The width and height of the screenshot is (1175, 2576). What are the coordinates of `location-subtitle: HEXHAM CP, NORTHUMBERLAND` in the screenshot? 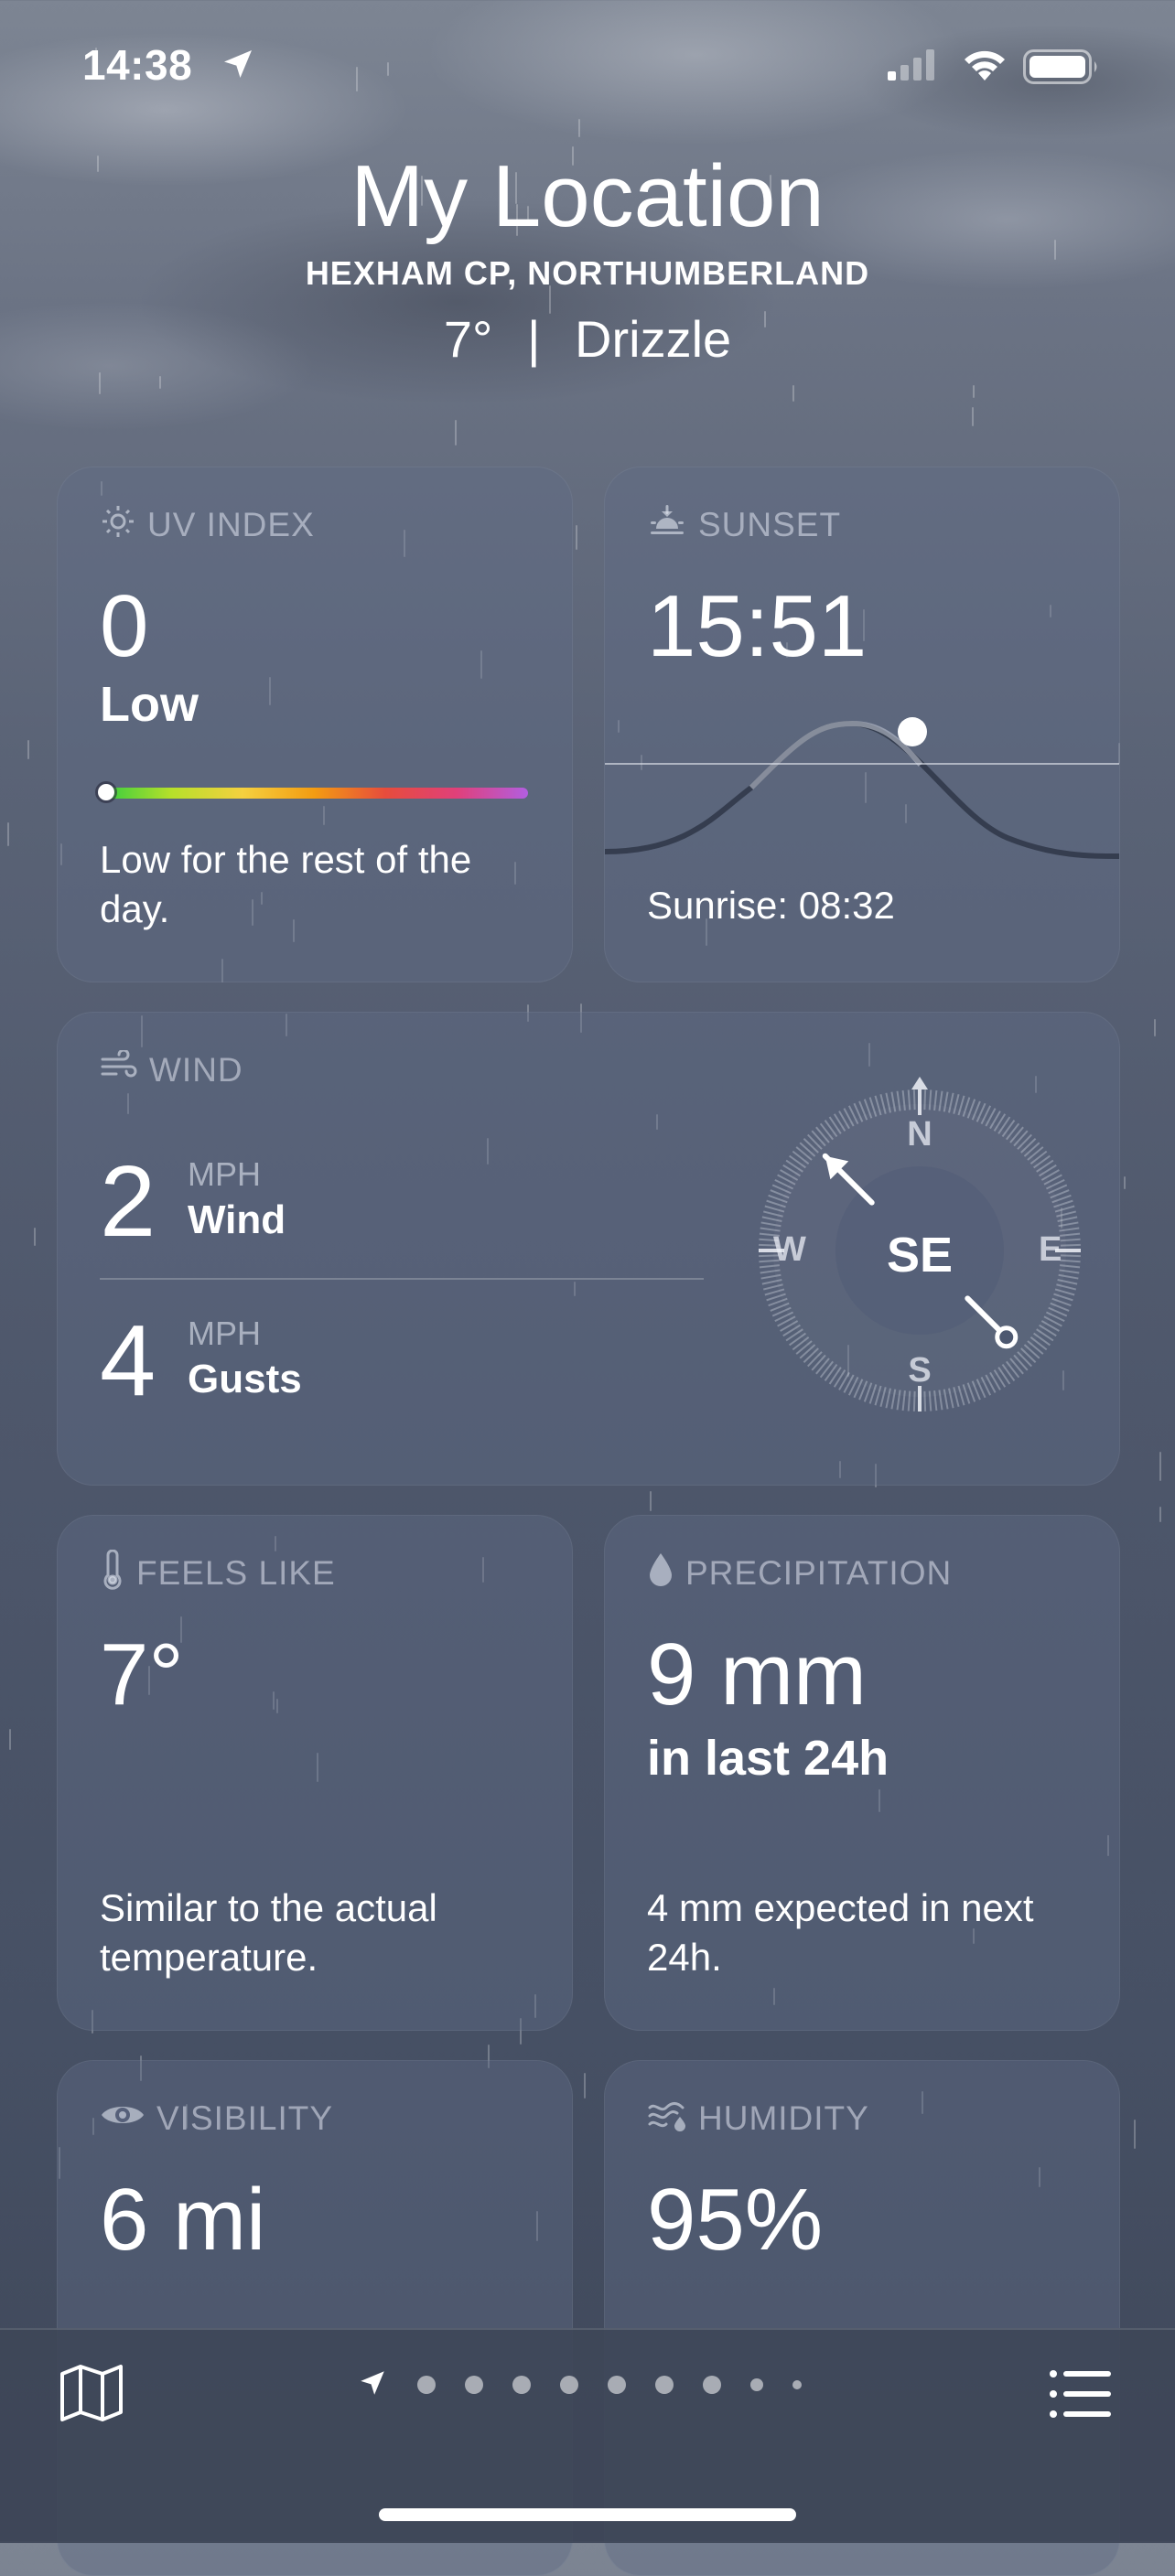 It's located at (587, 273).